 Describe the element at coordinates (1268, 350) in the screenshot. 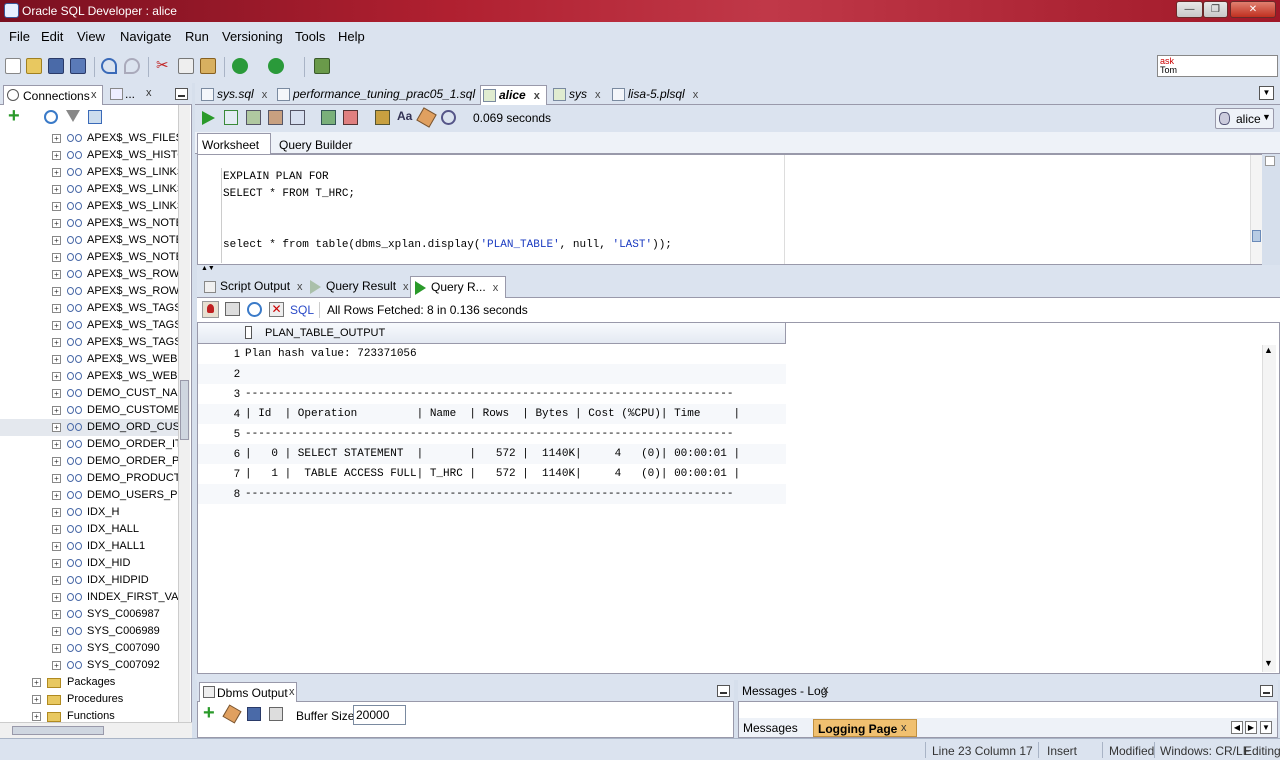

I see `scroll-up-icon: ▲` at that location.